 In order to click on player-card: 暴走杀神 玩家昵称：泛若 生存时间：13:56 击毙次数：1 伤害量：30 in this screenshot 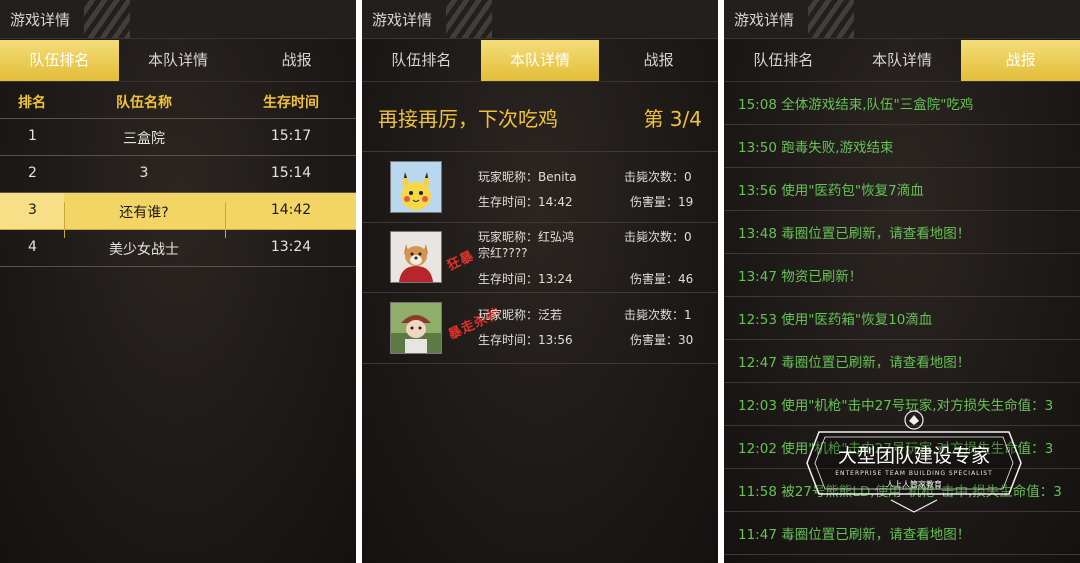, I will do `click(540, 328)`.